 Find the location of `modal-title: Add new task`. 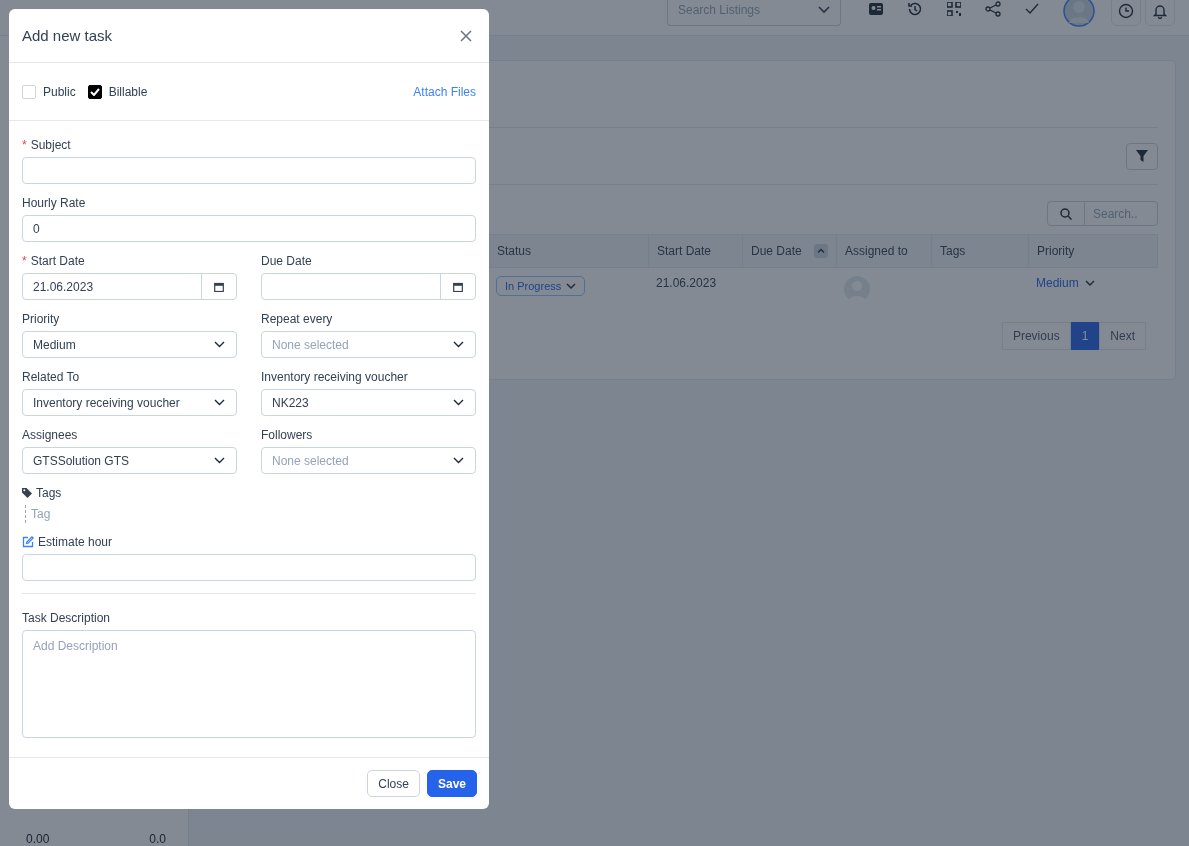

modal-title: Add new task is located at coordinates (67, 35).